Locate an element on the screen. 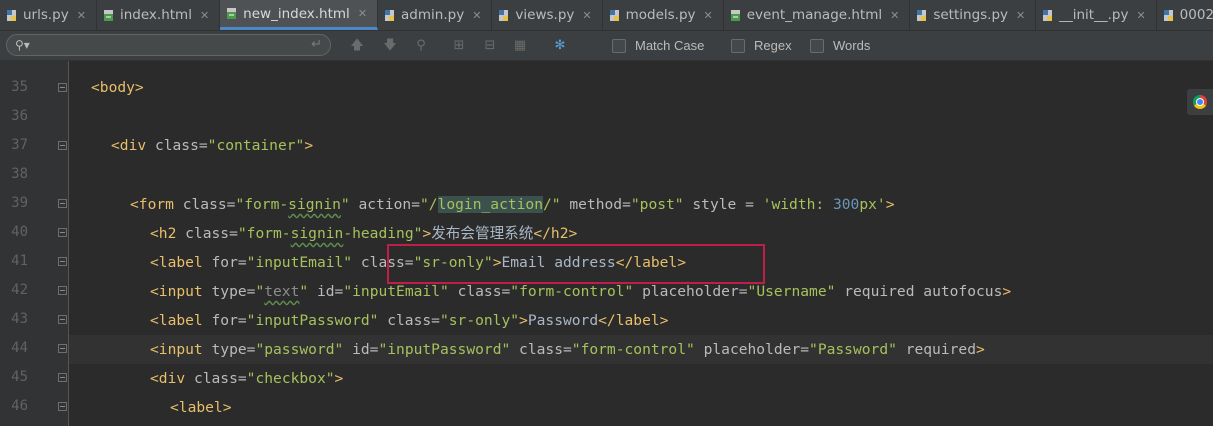 This screenshot has height=426, width=1213. html-file-icon is located at coordinates (231, 13).